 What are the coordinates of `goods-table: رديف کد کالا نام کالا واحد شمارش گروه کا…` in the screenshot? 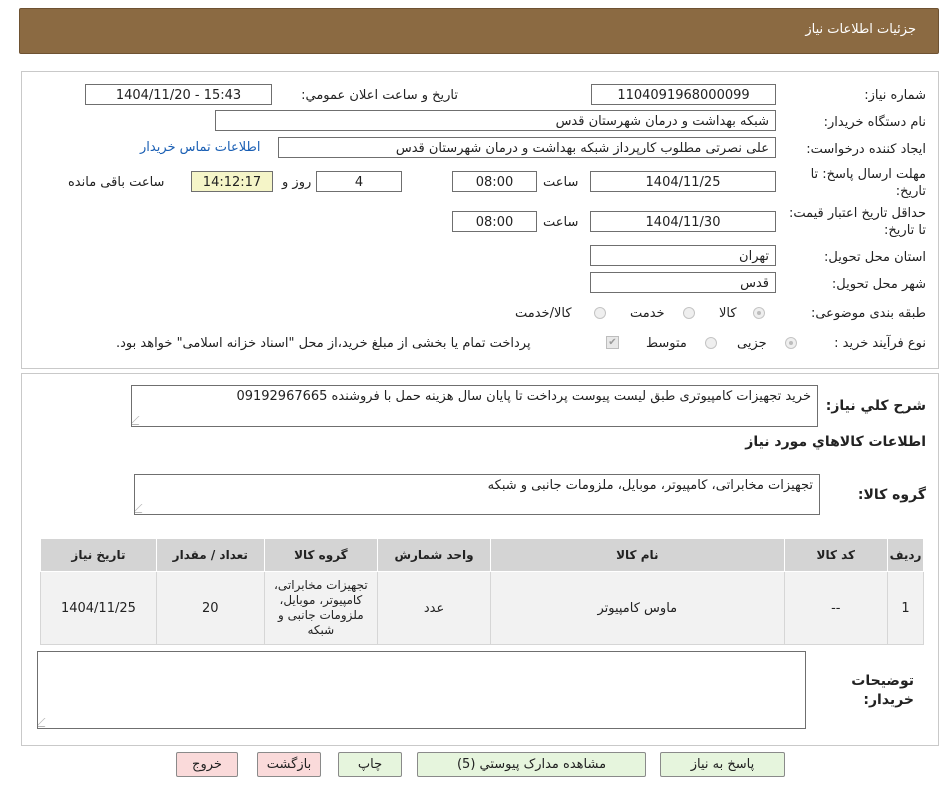 It's located at (482, 591).